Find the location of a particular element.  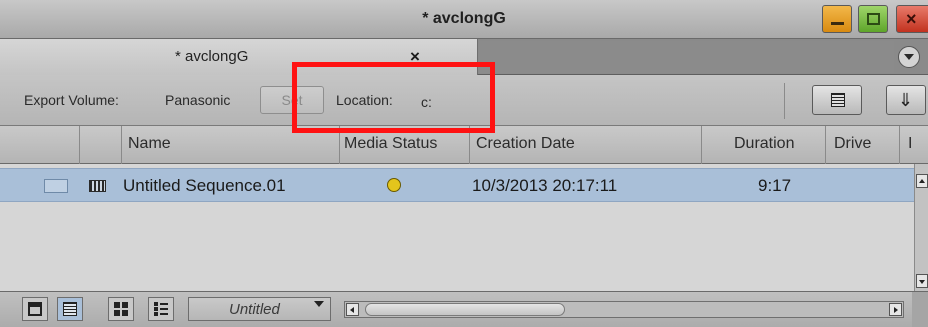

text-view-button is located at coordinates (70, 309).